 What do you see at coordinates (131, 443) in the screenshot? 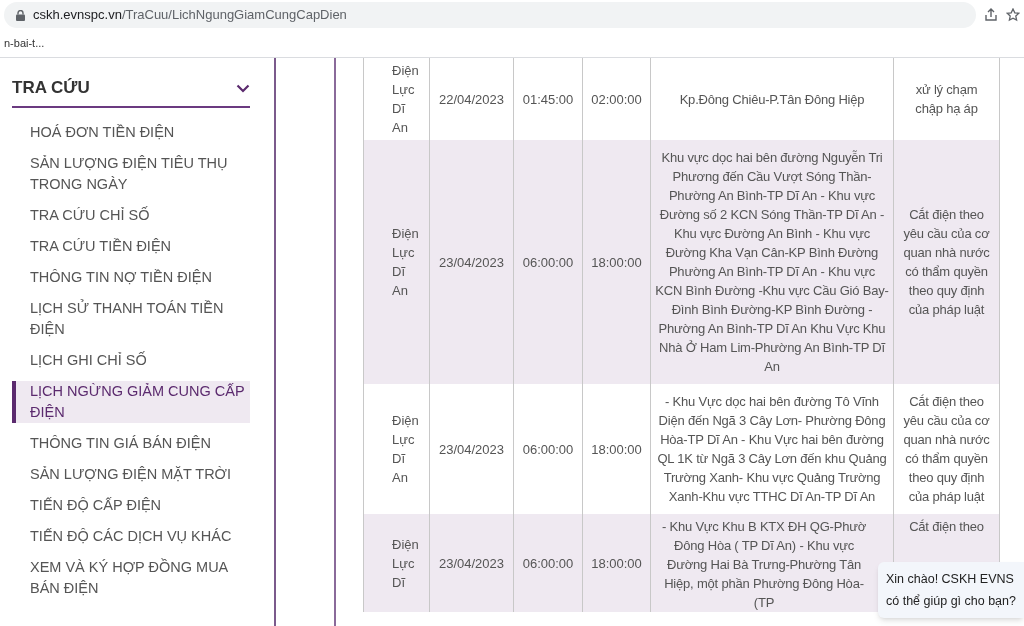
I see `sidebar-item: THÔNG TIN GIÁ BÁN ĐIỆN` at bounding box center [131, 443].